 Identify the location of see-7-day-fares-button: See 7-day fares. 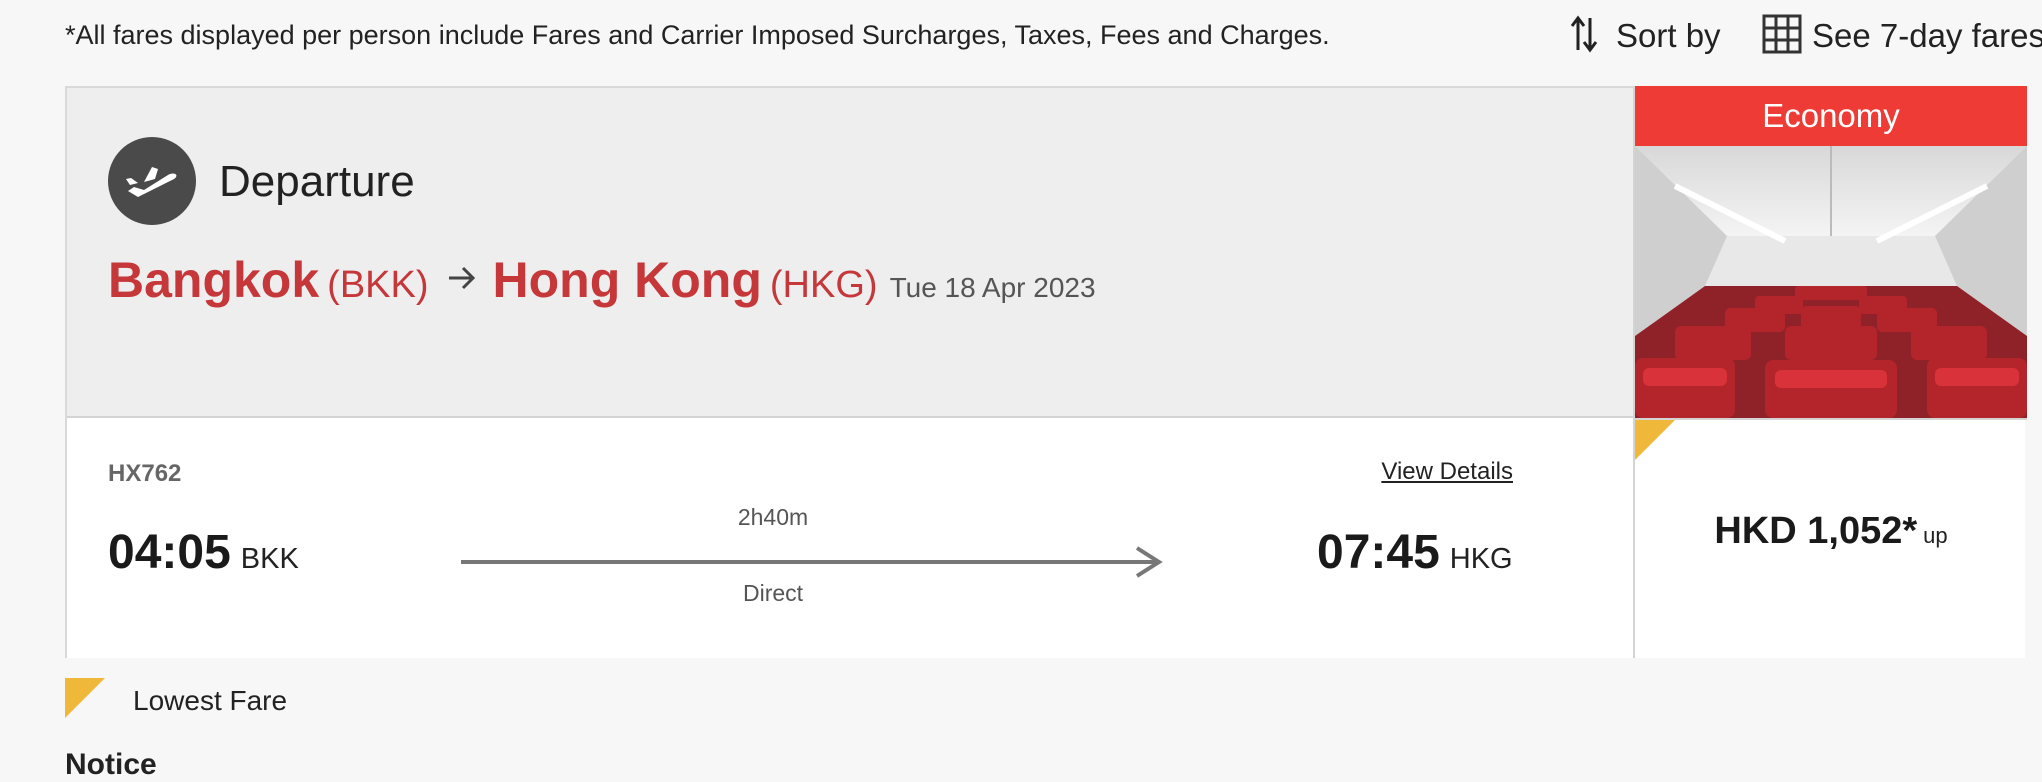
(1902, 36).